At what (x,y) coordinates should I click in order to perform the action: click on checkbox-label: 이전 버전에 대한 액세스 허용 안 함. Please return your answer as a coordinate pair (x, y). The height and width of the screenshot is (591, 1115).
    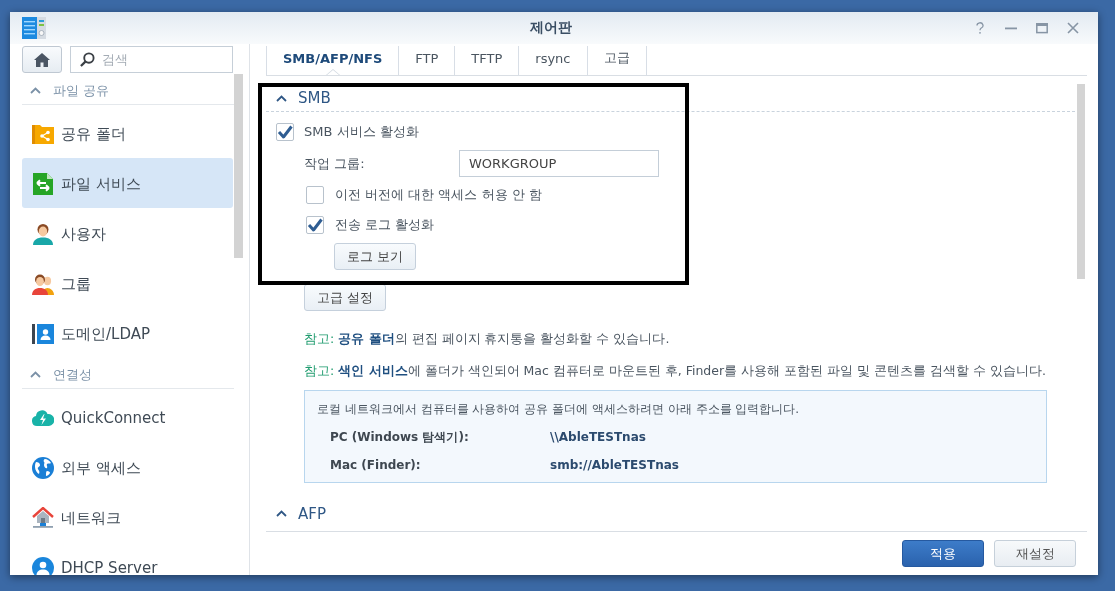
    Looking at the image, I should click on (438, 195).